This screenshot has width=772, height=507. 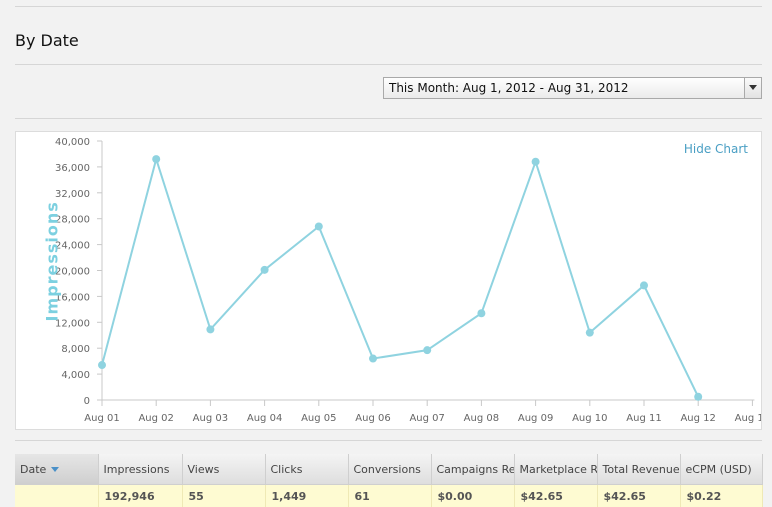 I want to click on total-revenue: $42.65, so click(x=638, y=496).